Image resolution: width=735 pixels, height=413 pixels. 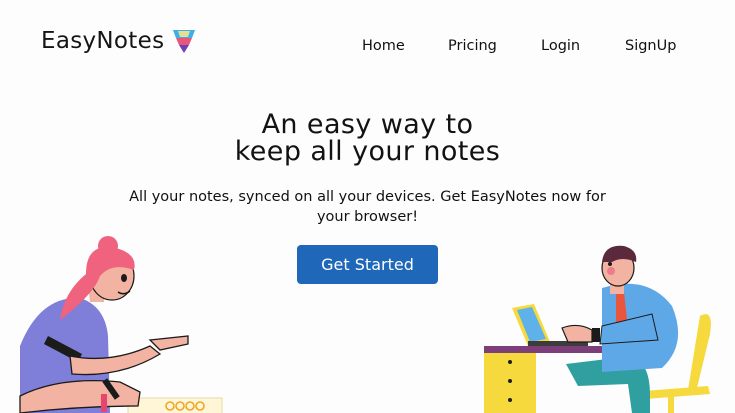 What do you see at coordinates (472, 46) in the screenshot?
I see `nav-pricing: Pricing` at bounding box center [472, 46].